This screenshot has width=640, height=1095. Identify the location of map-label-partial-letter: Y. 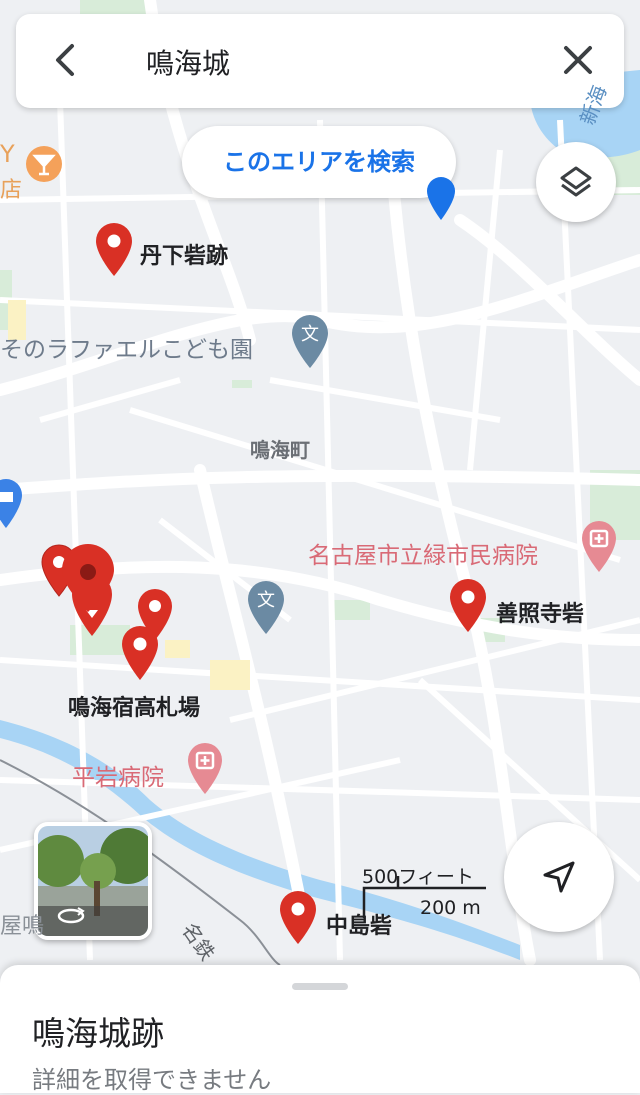
(7, 154).